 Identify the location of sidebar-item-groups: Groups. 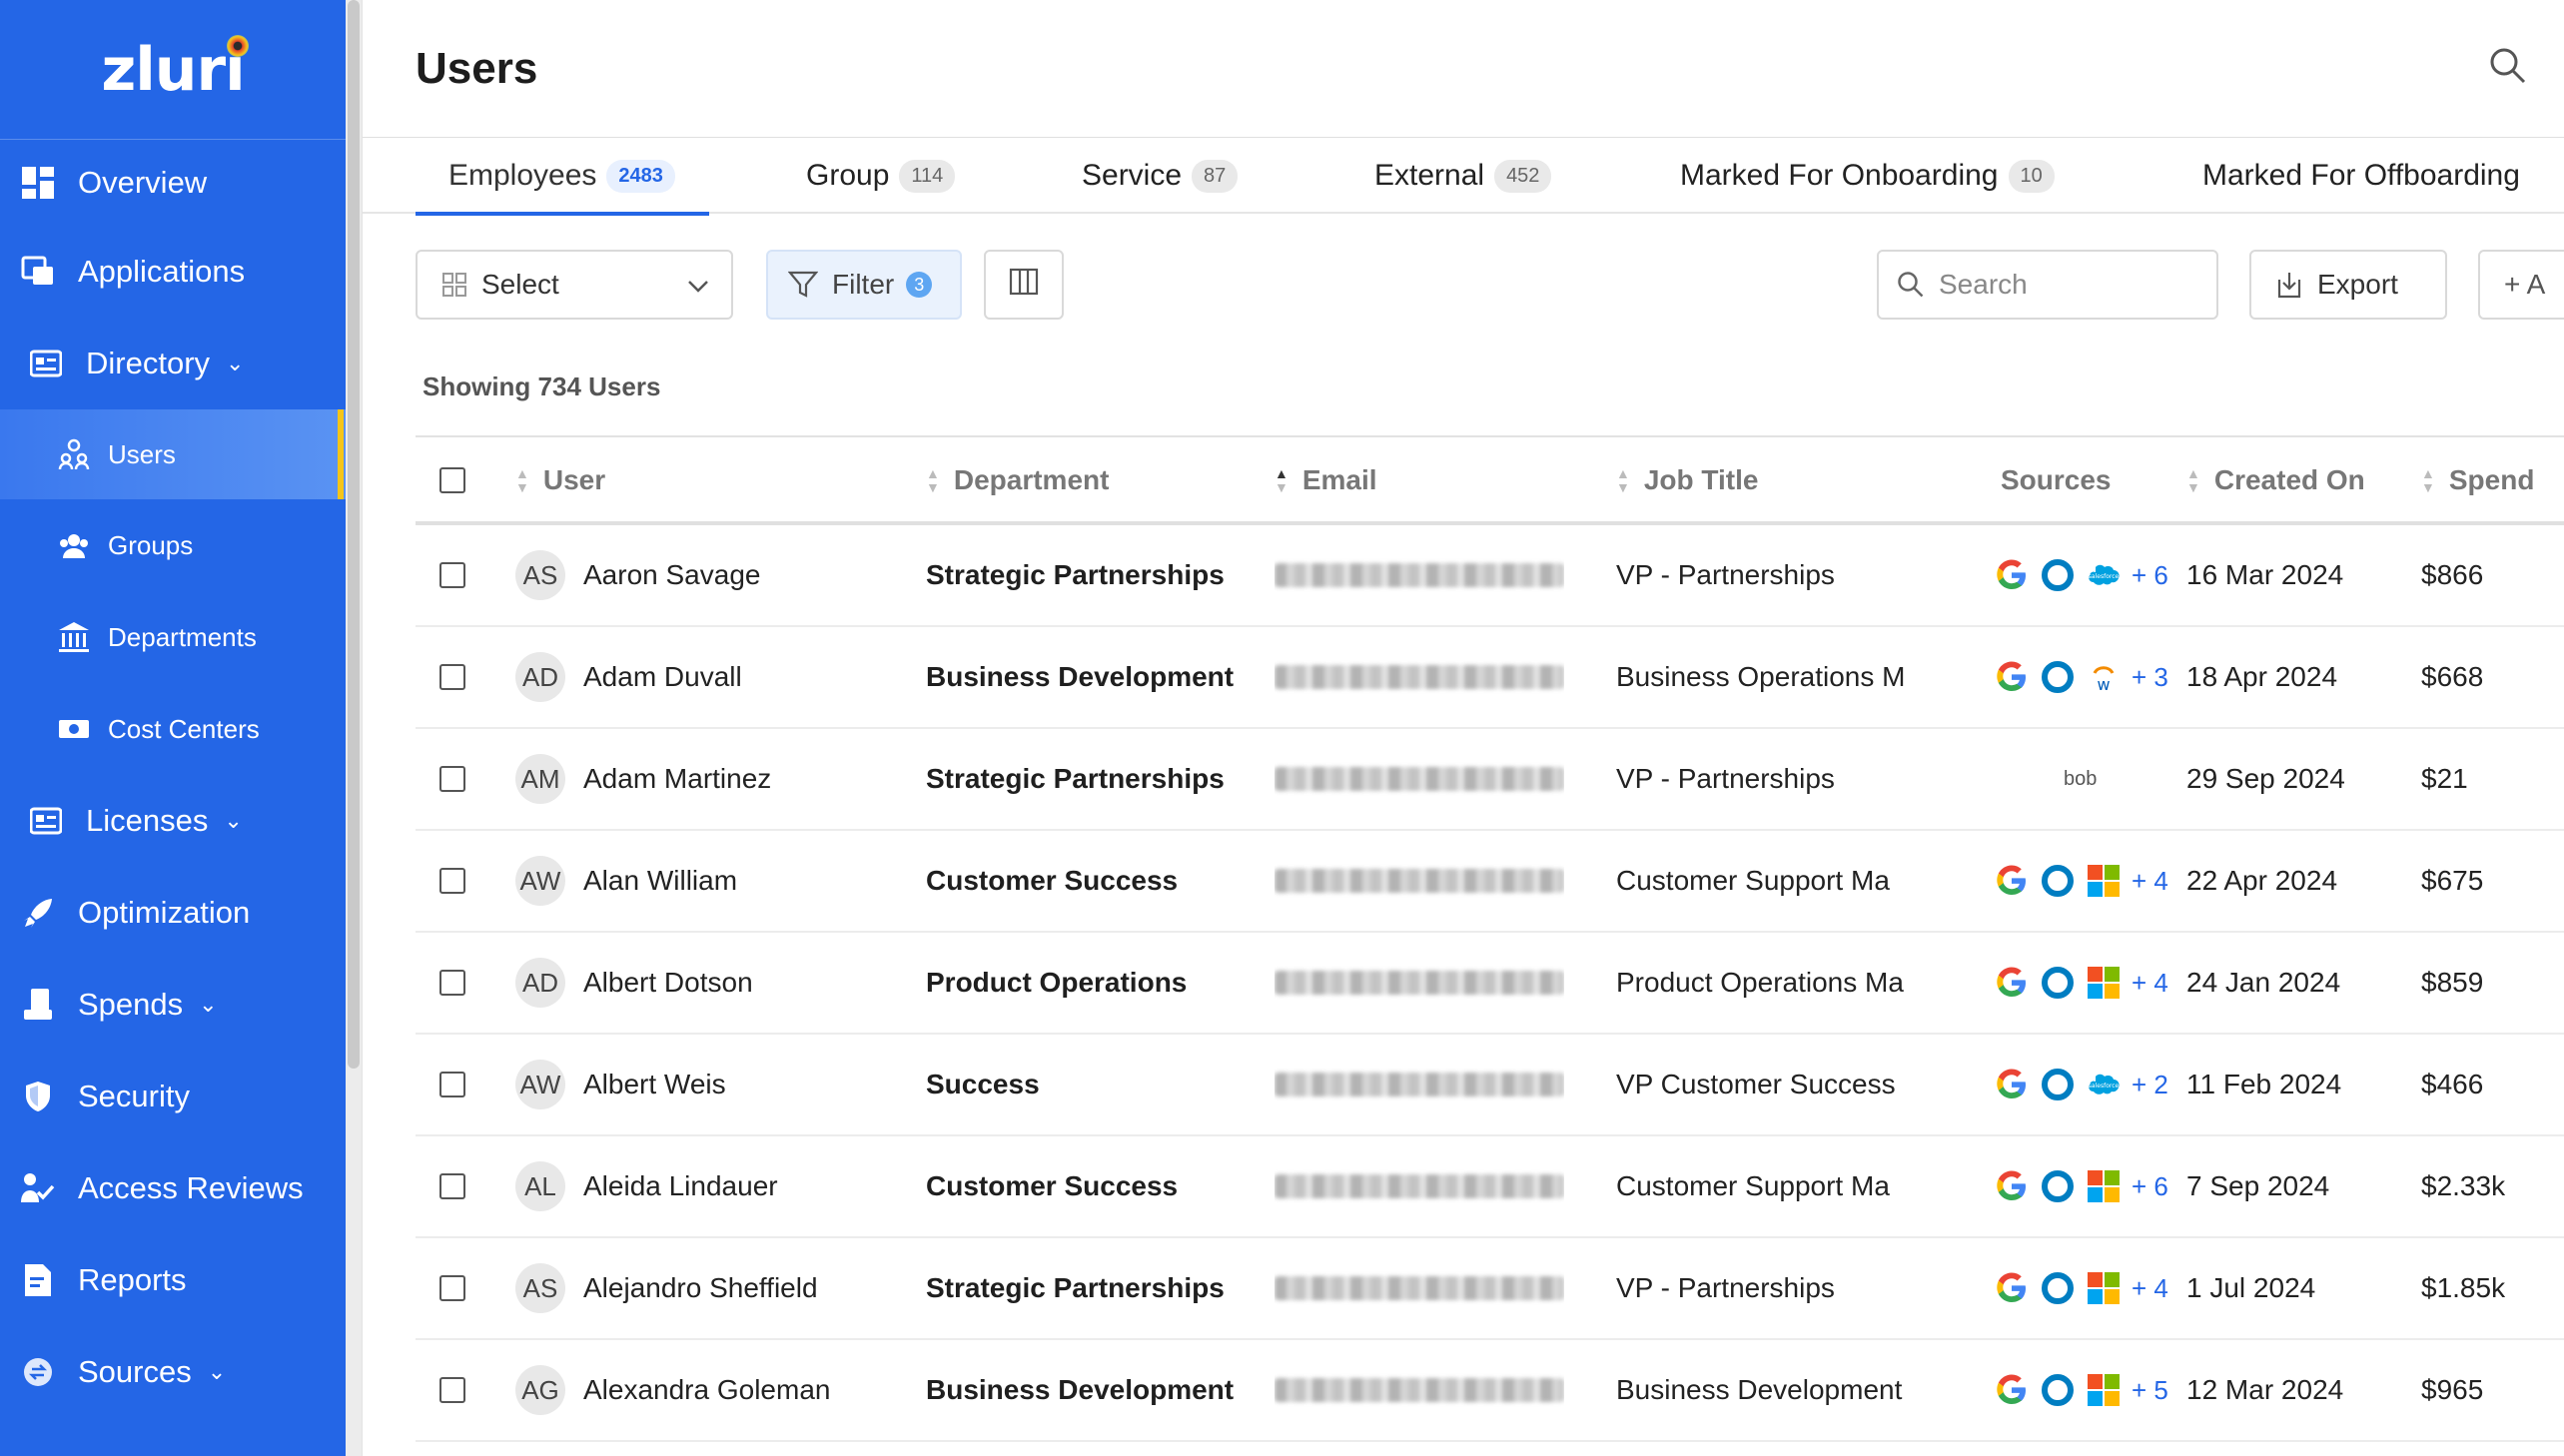
(173, 545).